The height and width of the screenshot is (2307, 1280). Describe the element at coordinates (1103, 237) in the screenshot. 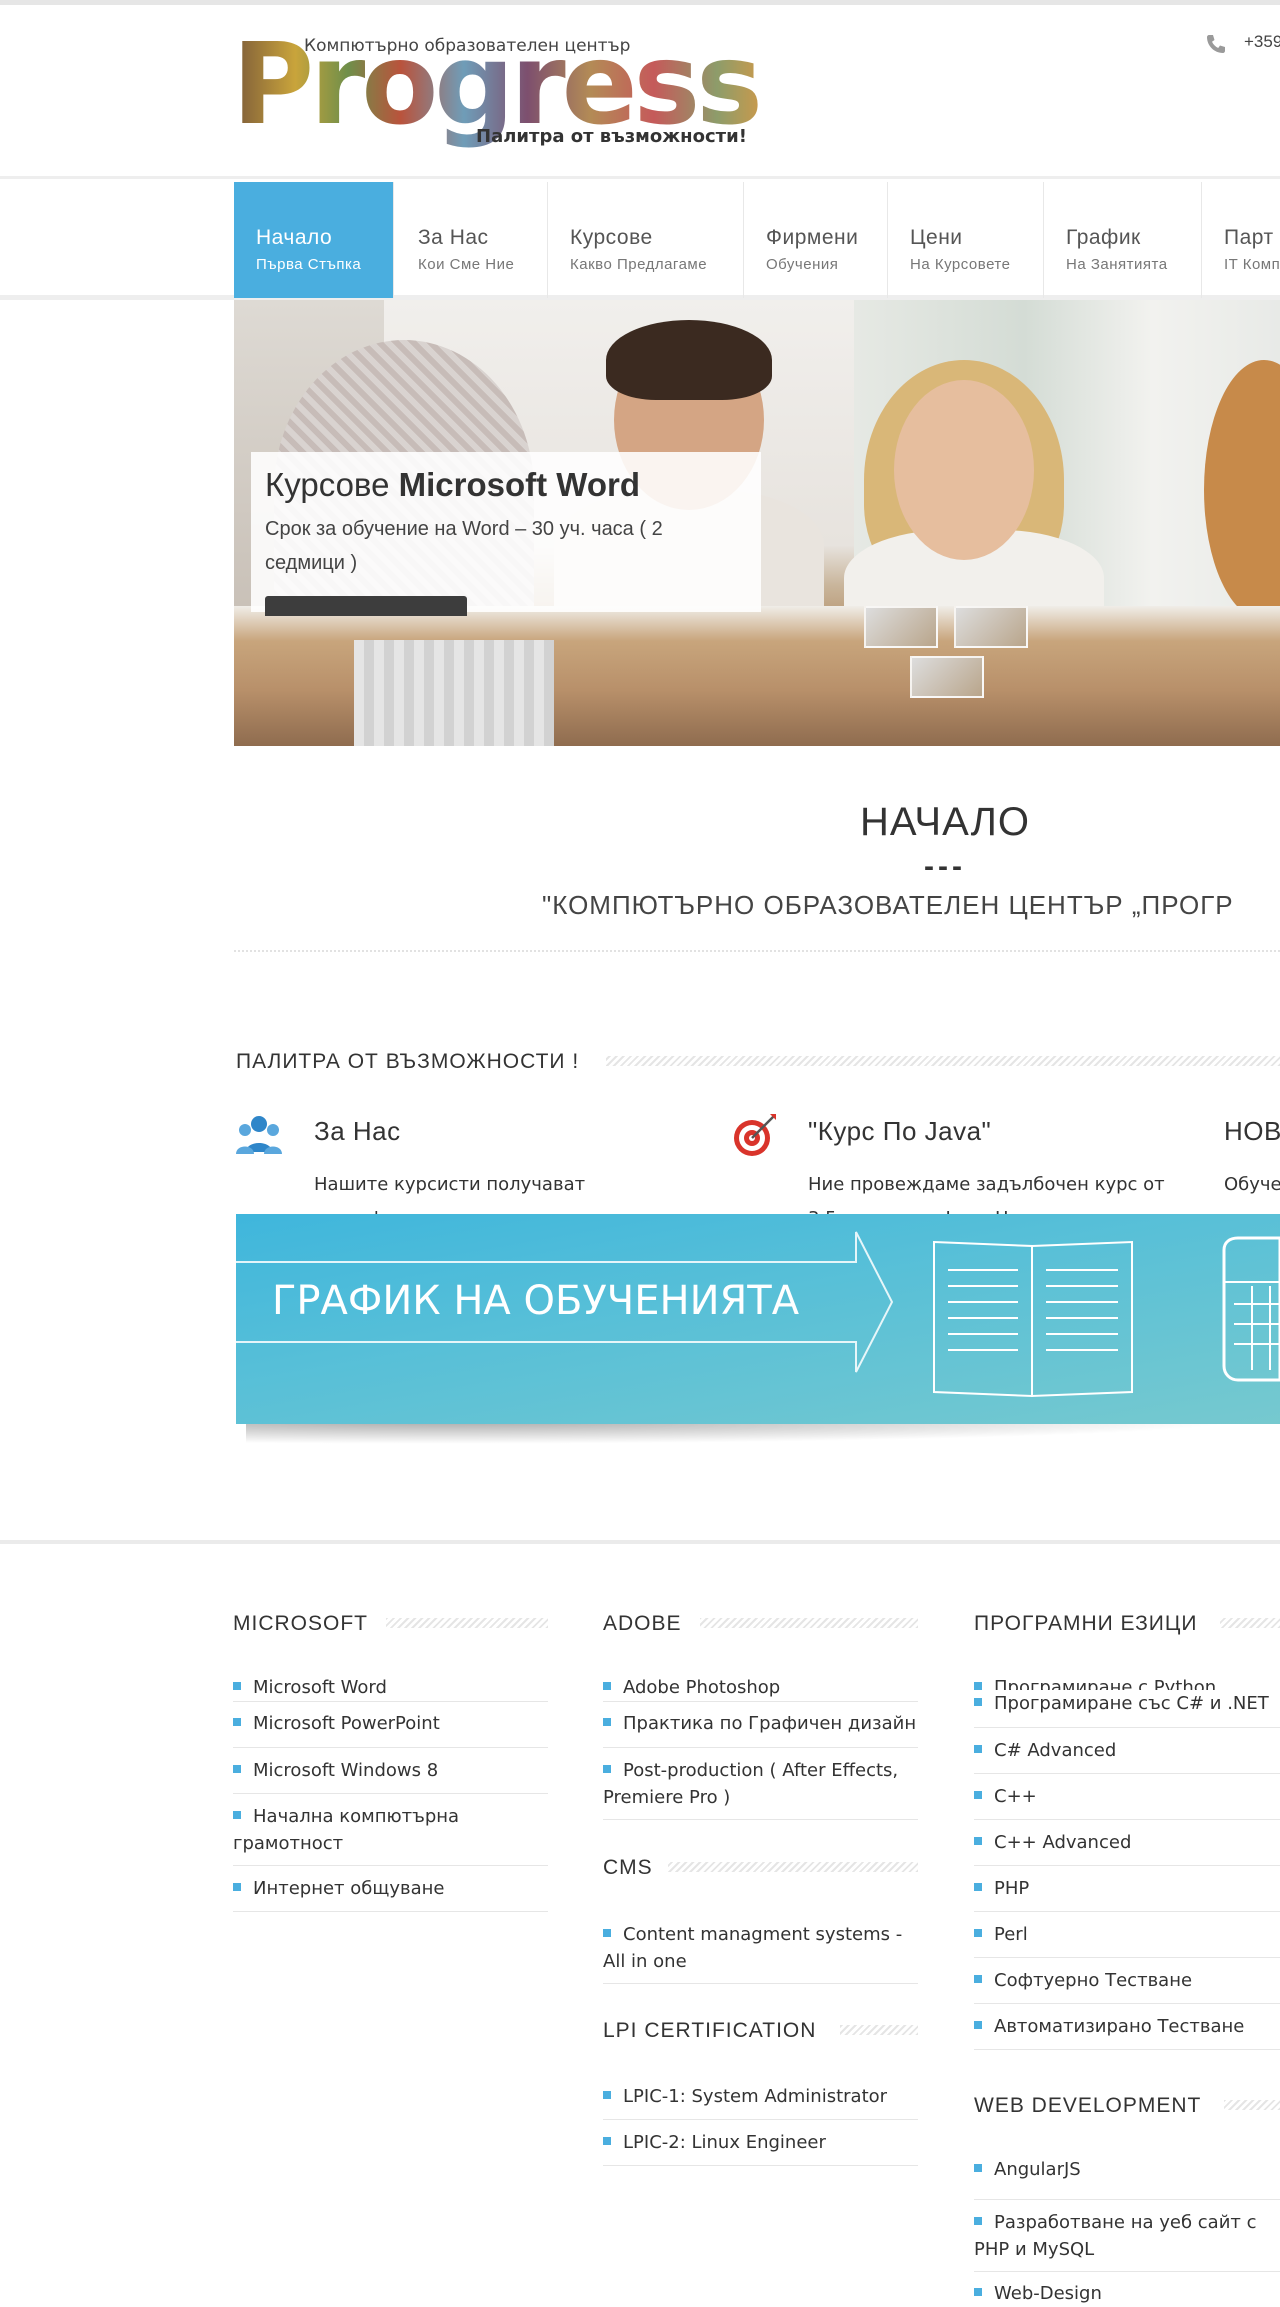

I see `nav-item-title: График` at that location.